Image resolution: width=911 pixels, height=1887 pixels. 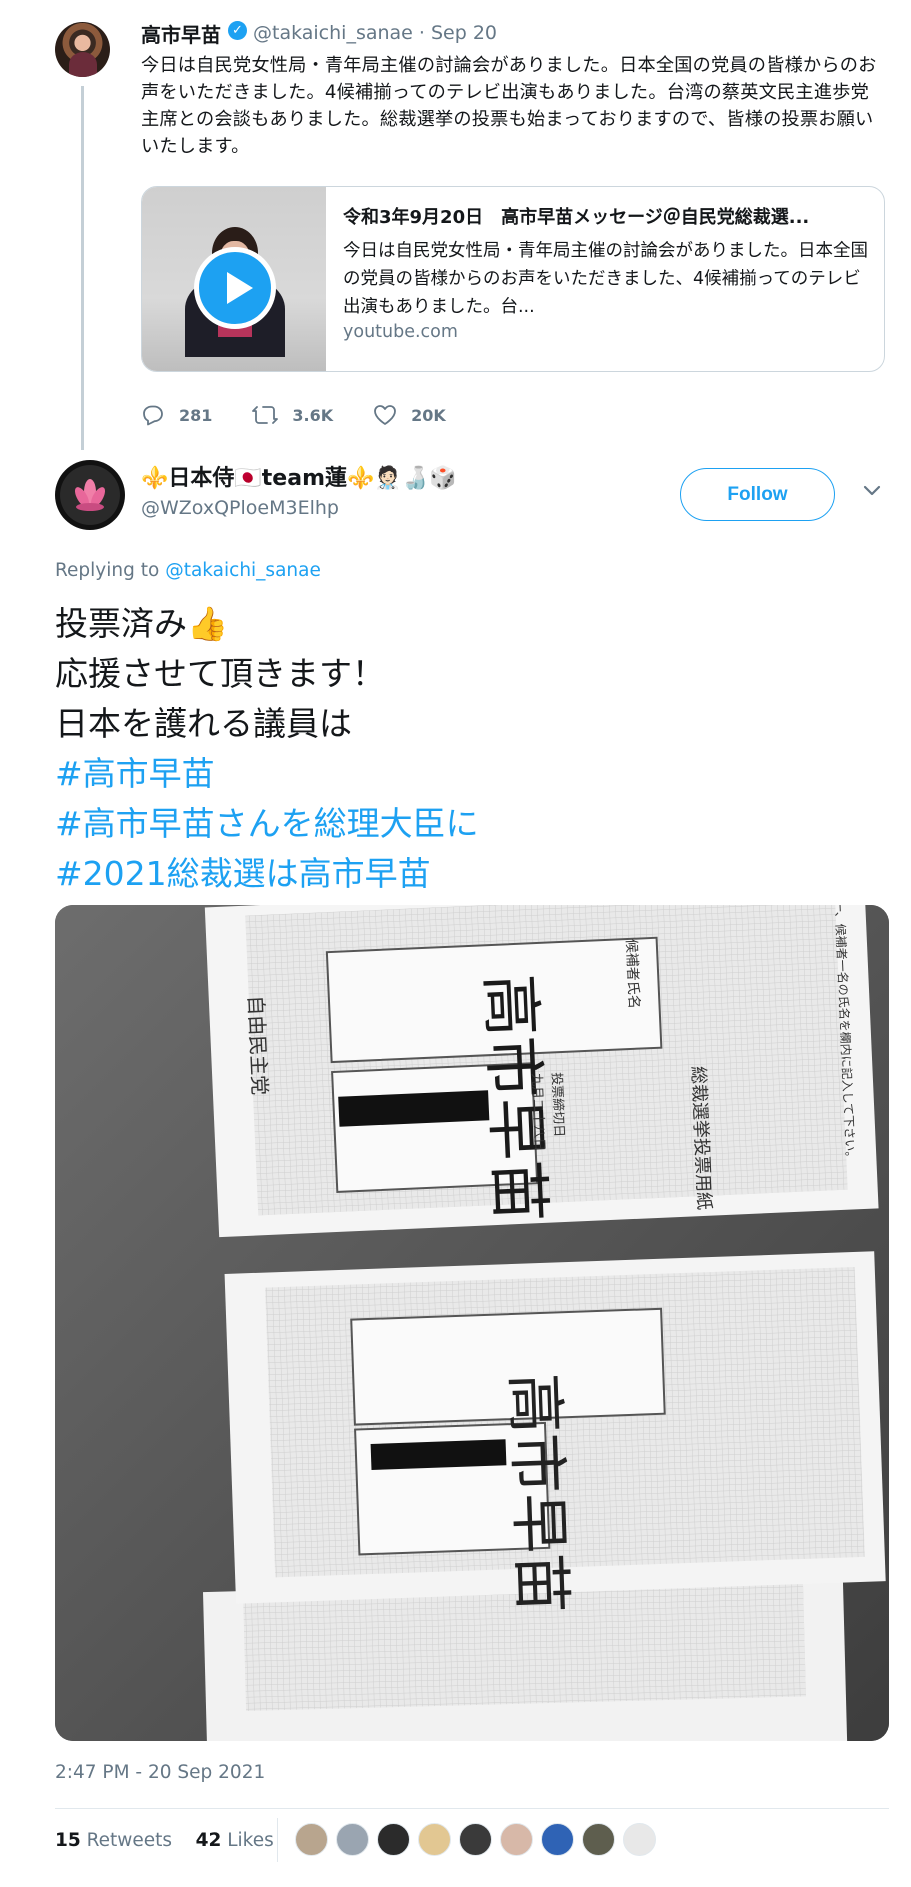 I want to click on video-thumbnail, so click(x=234, y=279).